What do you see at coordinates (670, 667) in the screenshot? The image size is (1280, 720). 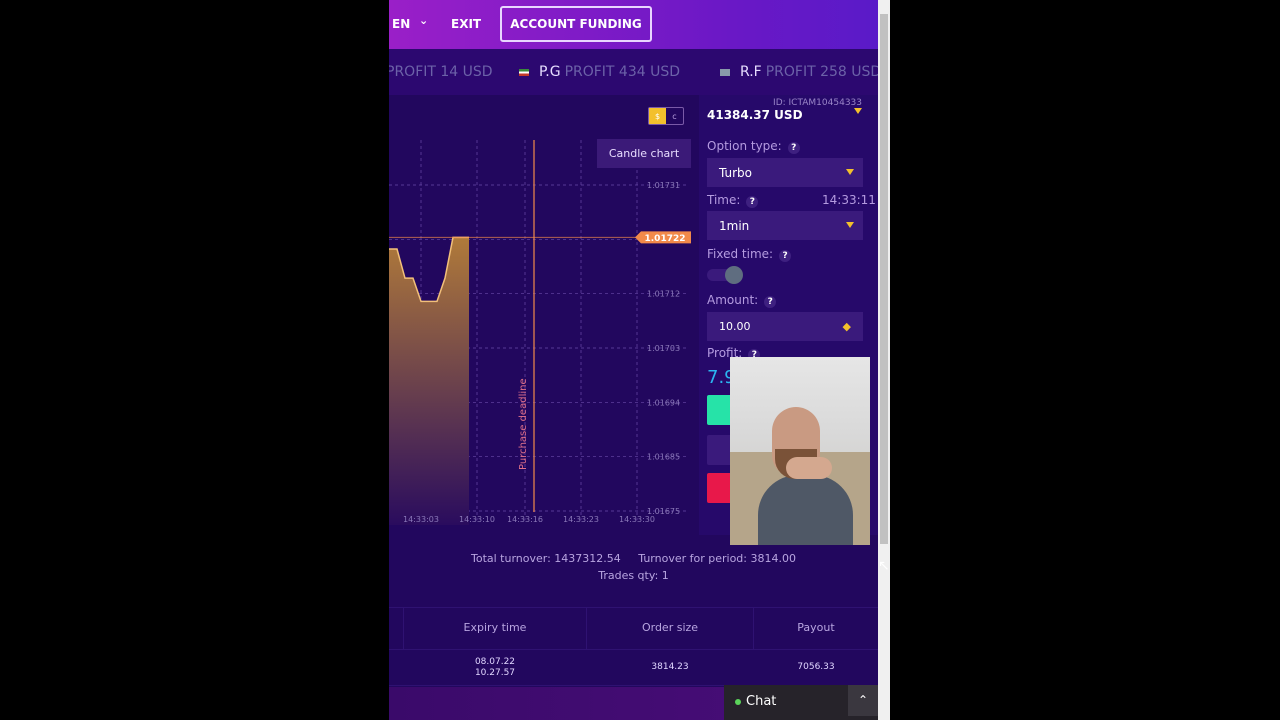 I see `order-size-cell: 3814.23` at bounding box center [670, 667].